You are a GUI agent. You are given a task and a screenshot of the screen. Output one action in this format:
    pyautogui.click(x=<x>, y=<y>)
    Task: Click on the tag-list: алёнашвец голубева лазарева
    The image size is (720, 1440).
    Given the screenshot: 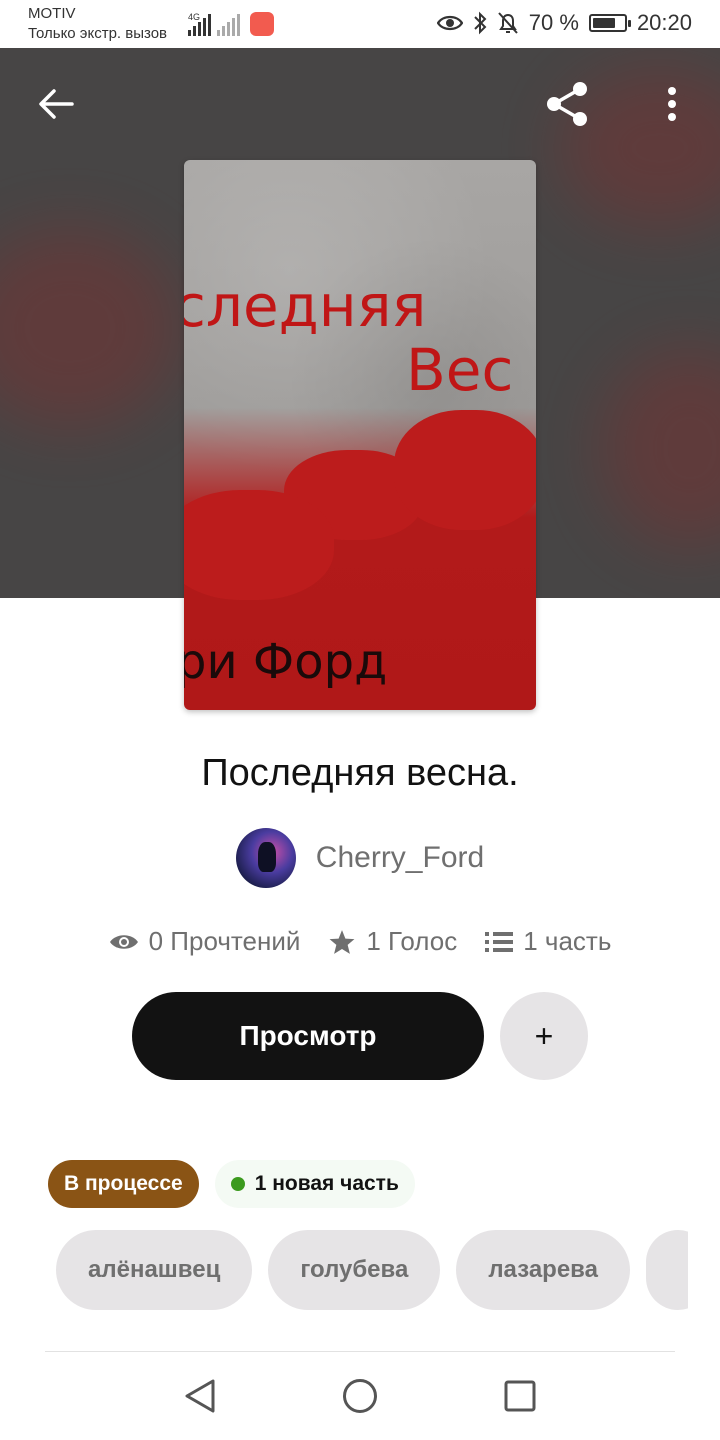 What is the action you would take?
    pyautogui.click(x=372, y=1271)
    